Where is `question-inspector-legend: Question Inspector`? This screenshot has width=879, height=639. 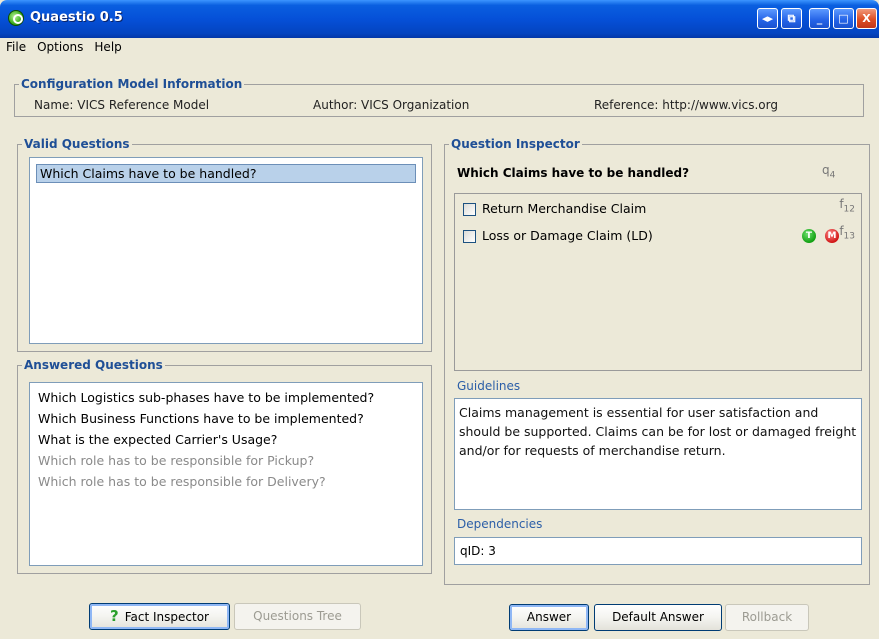 question-inspector-legend: Question Inspector is located at coordinates (515, 144).